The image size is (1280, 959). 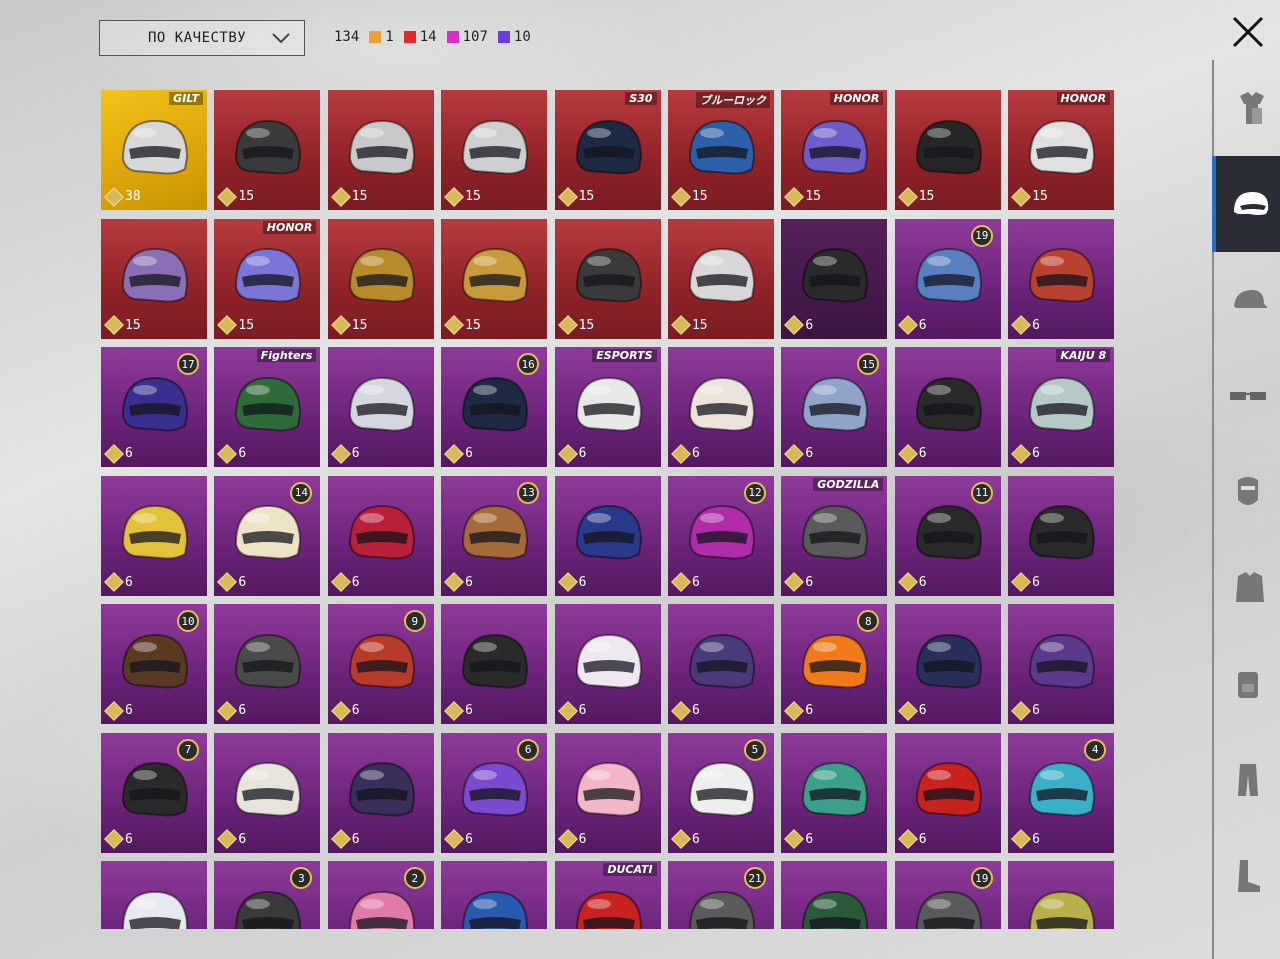 What do you see at coordinates (1247, 300) in the screenshot?
I see `sidebar-item-cap` at bounding box center [1247, 300].